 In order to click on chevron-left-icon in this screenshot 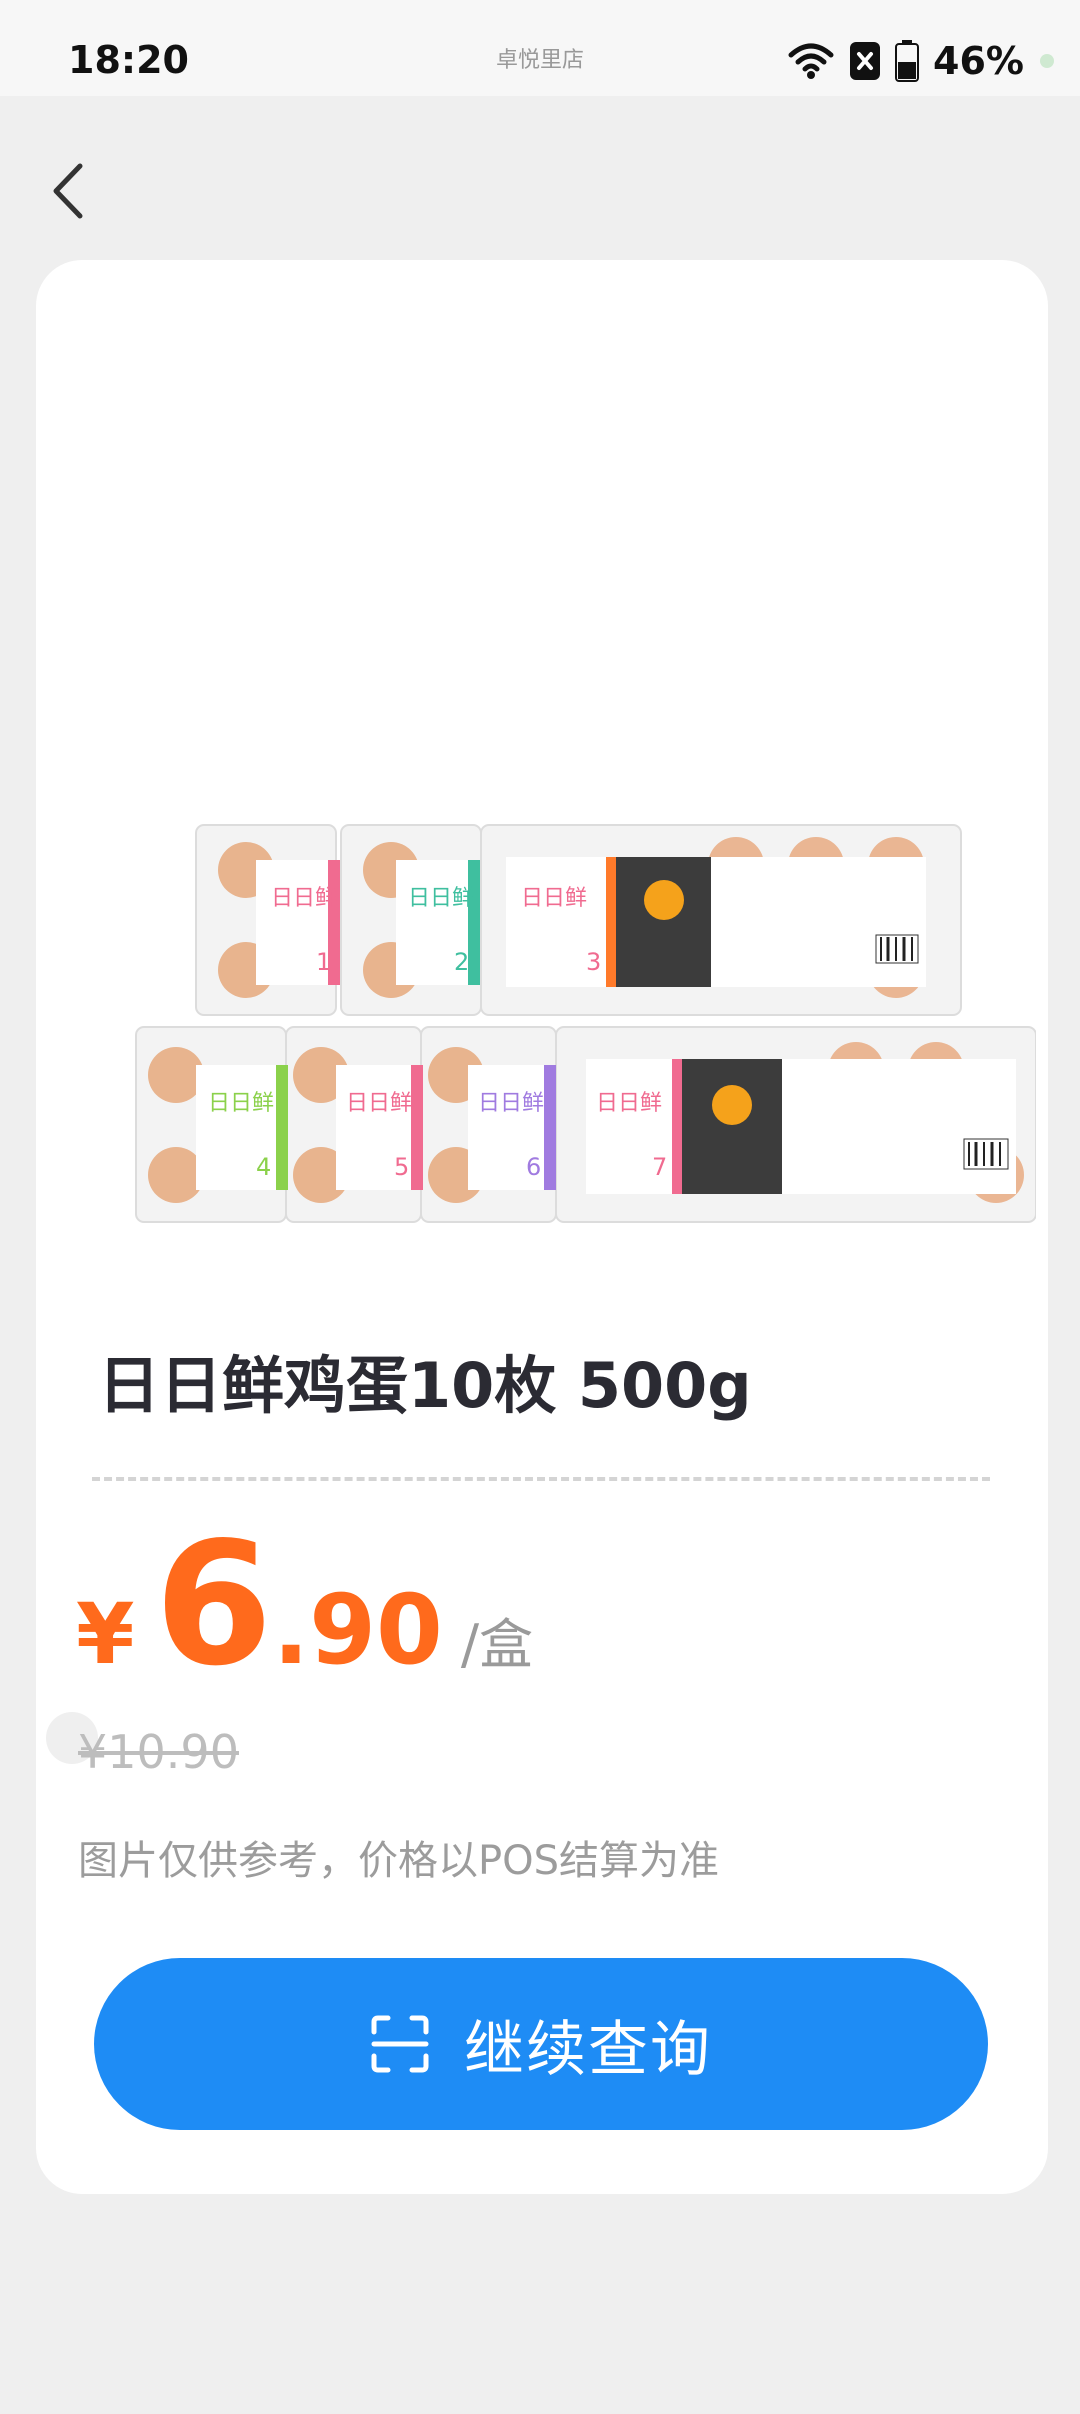, I will do `click(68, 191)`.